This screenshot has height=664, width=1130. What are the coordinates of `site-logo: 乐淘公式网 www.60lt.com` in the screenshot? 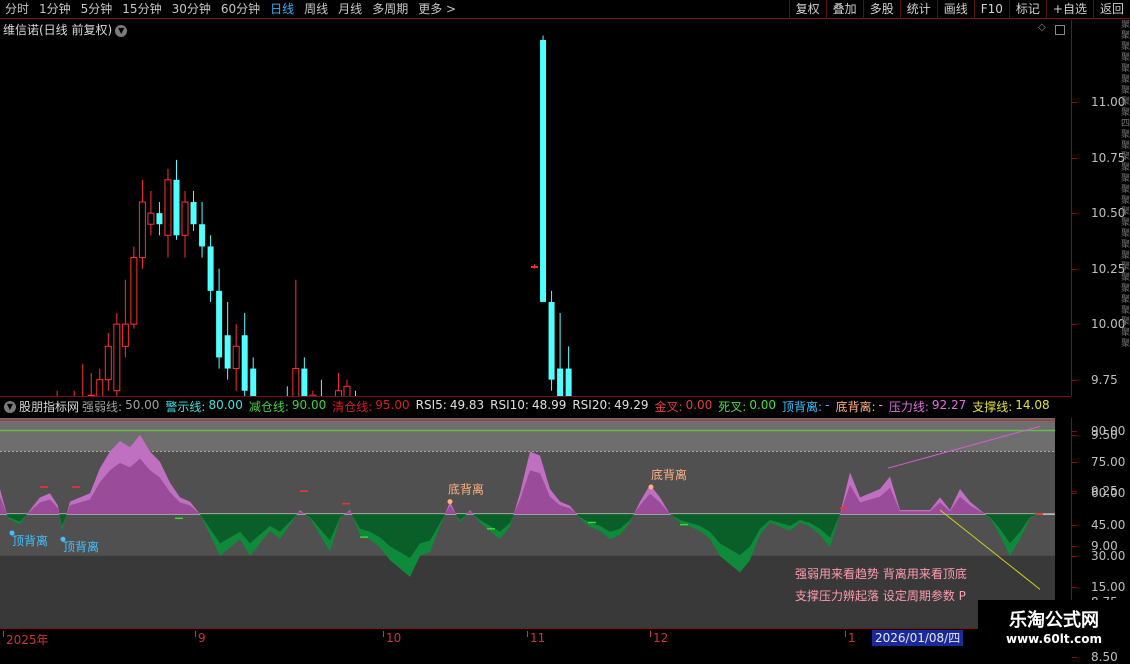 It's located at (1054, 625).